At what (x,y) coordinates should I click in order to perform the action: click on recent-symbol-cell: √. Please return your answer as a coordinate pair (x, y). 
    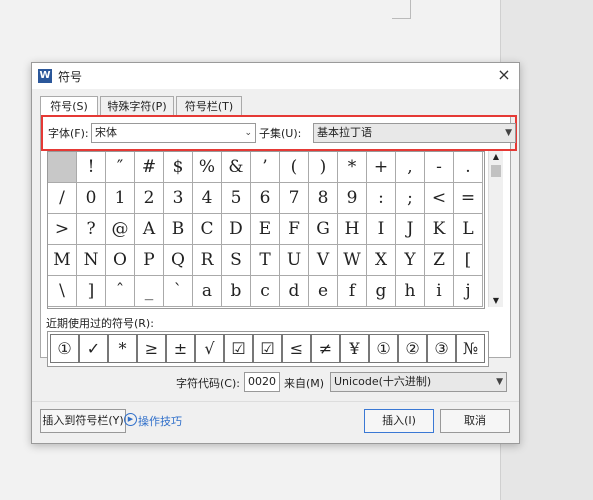
    Looking at the image, I should click on (209, 348).